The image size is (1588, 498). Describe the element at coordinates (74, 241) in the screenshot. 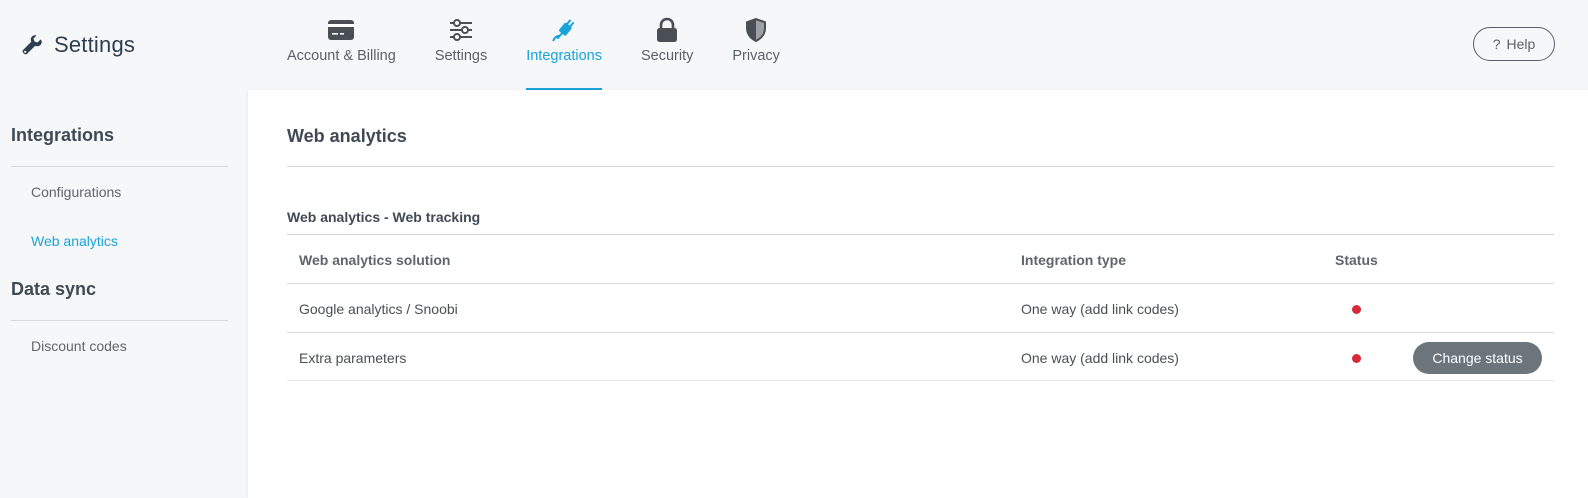

I see `sidebar-item-web-analytics: Web analytics` at that location.